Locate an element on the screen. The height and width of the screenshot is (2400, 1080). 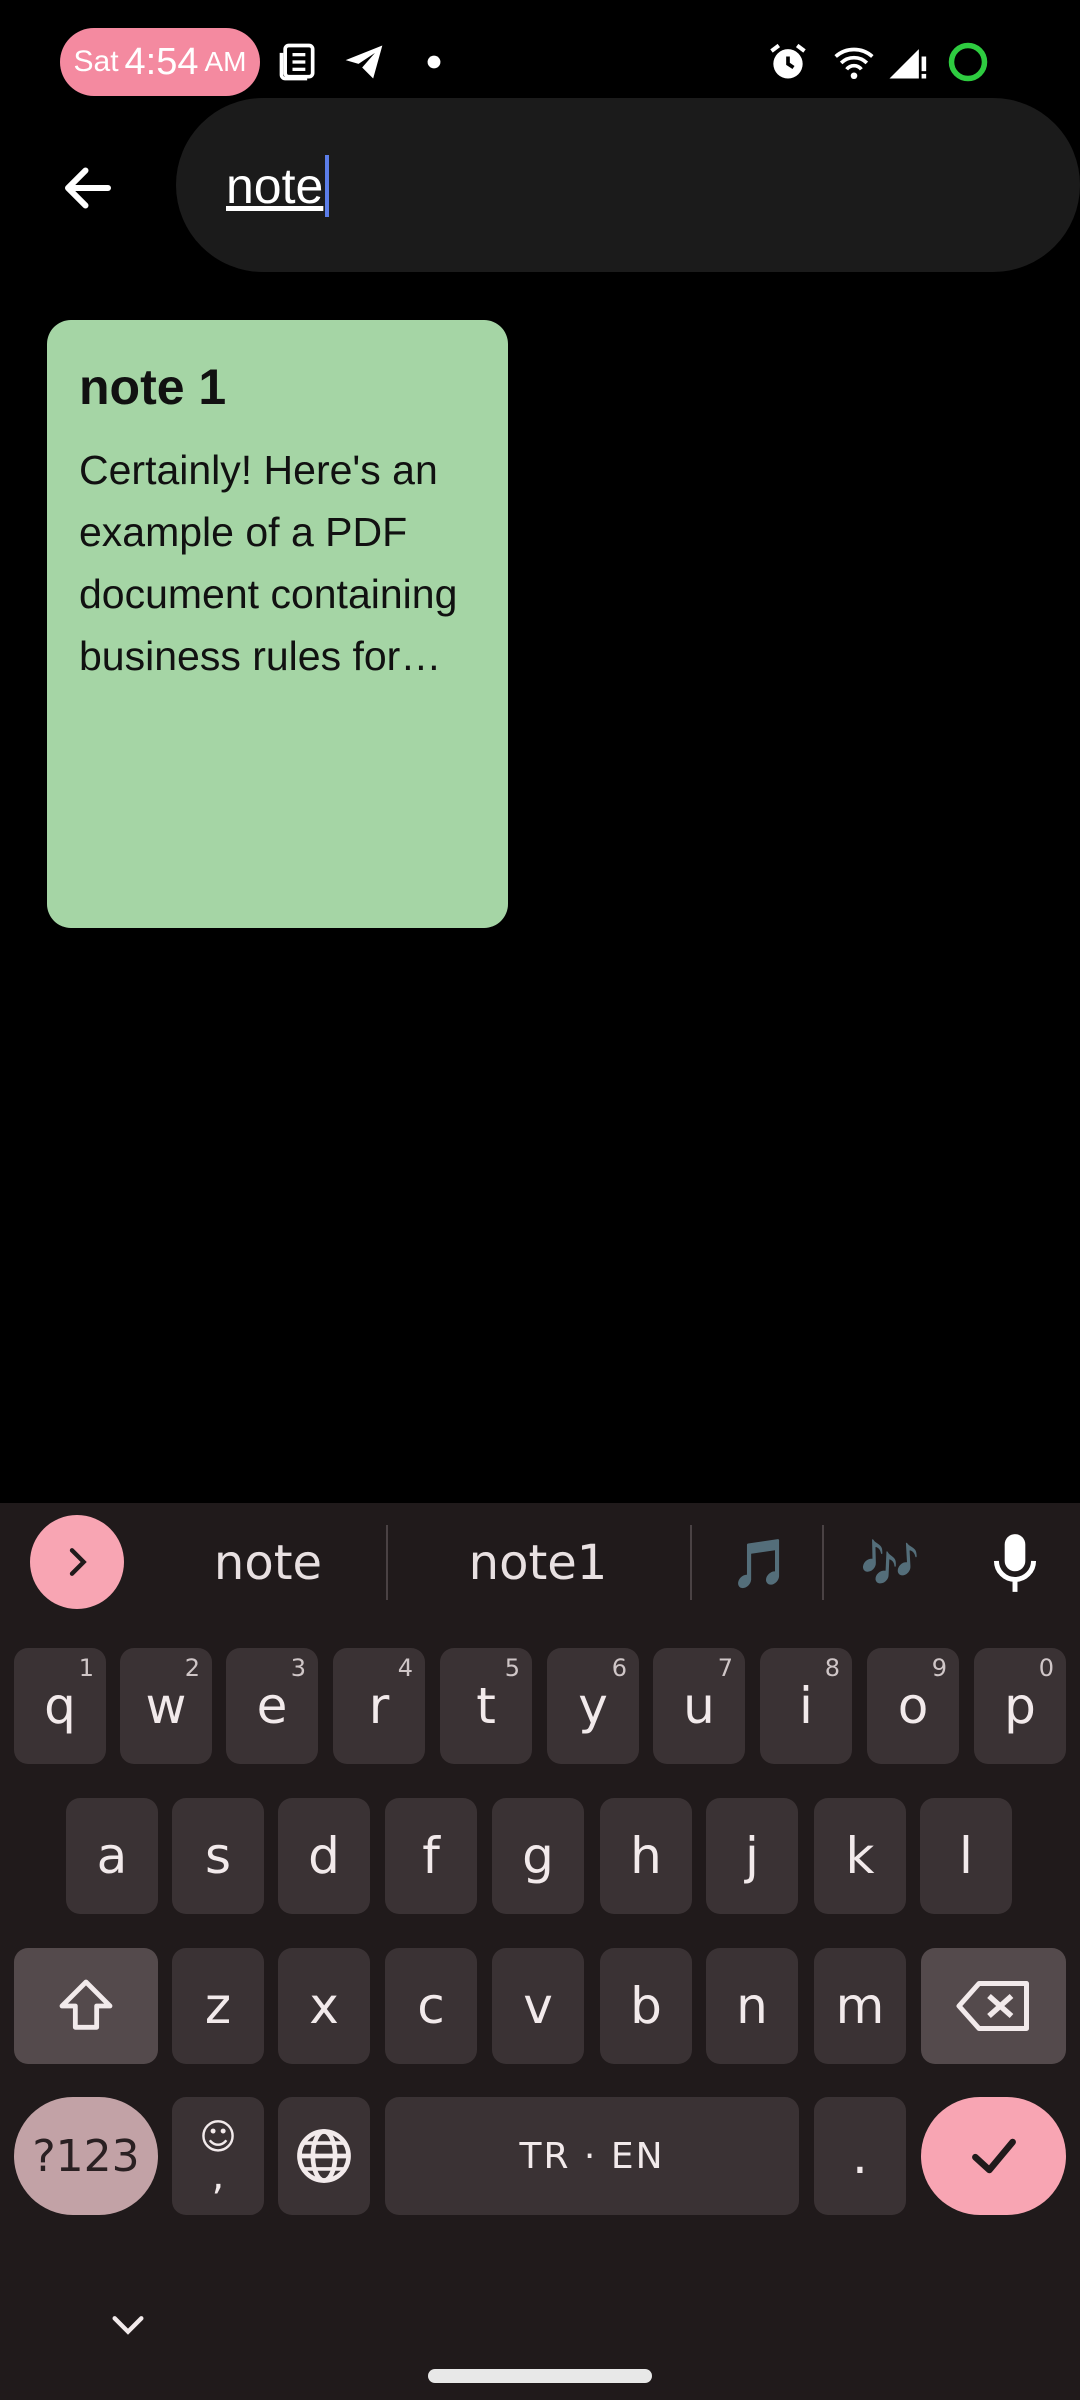
search-query: note is located at coordinates (275, 186).